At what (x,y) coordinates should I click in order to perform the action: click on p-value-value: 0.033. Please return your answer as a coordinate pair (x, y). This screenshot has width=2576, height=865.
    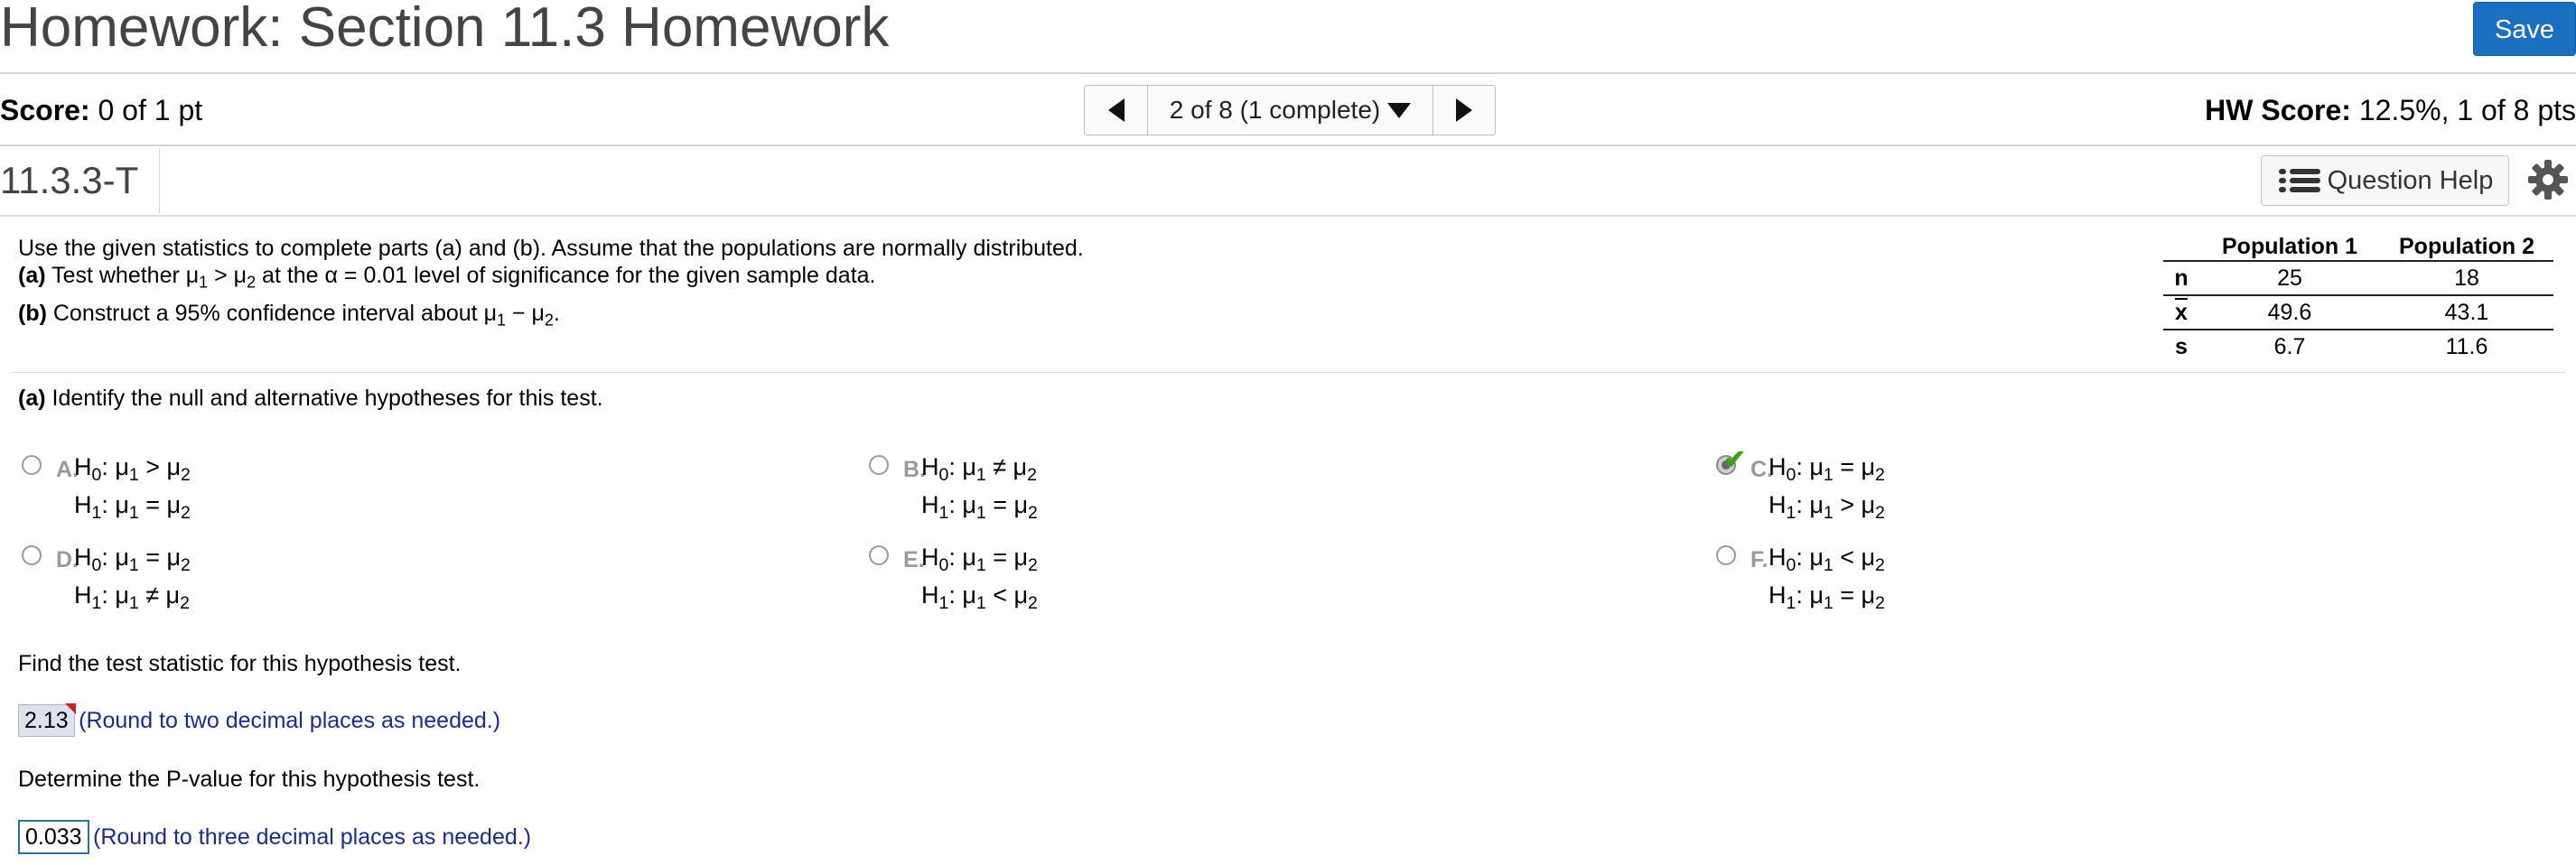
    Looking at the image, I should click on (53, 837).